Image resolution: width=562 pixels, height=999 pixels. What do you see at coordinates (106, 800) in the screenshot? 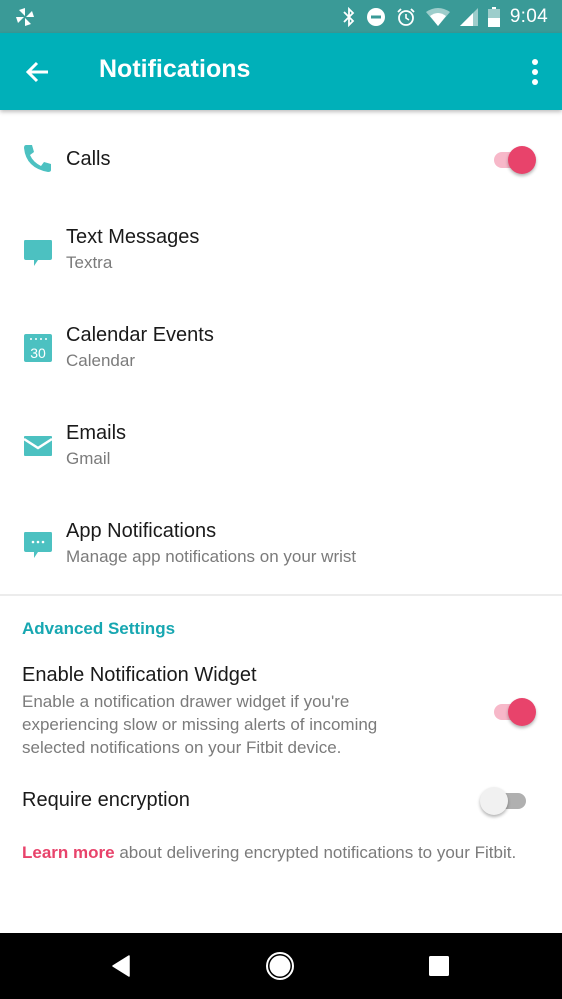
I see `encryption-setting-title: Require encryption` at bounding box center [106, 800].